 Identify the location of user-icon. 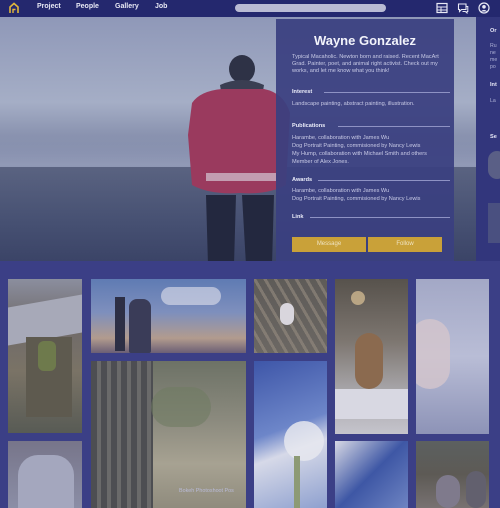
(484, 8).